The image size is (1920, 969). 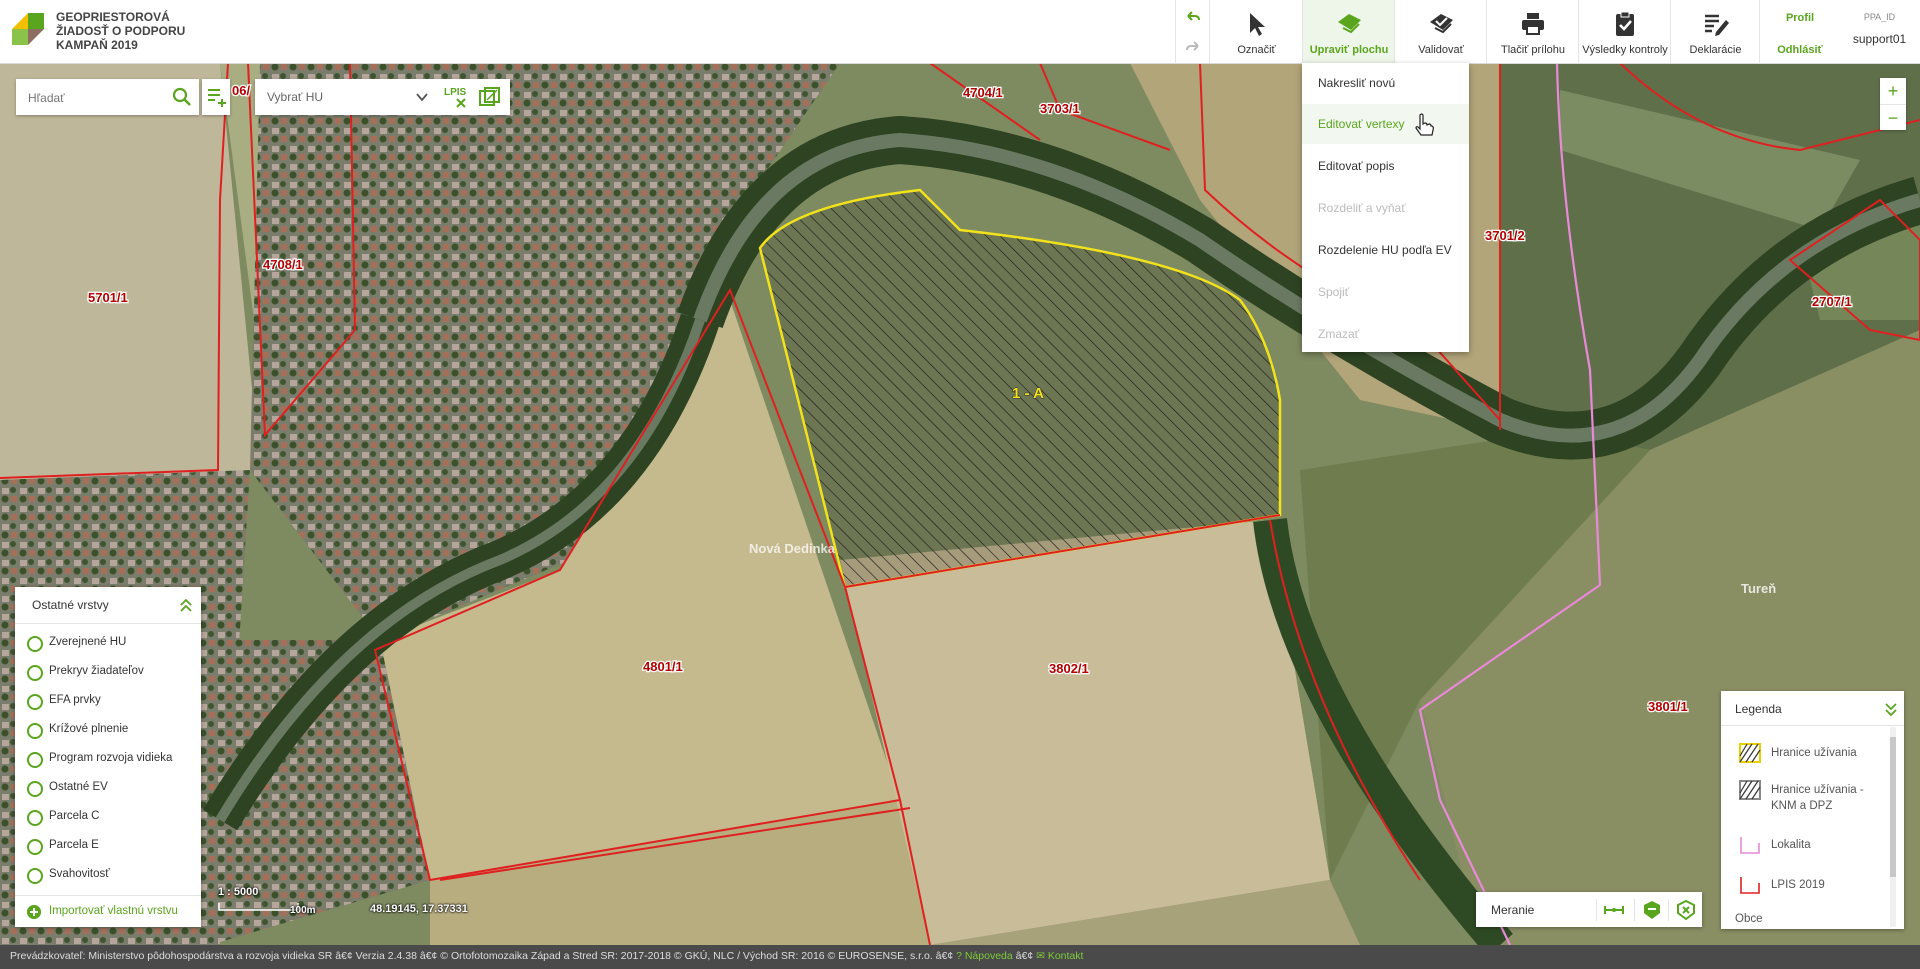 What do you see at coordinates (984, 956) in the screenshot?
I see `help-link: ? Nápoveda` at bounding box center [984, 956].